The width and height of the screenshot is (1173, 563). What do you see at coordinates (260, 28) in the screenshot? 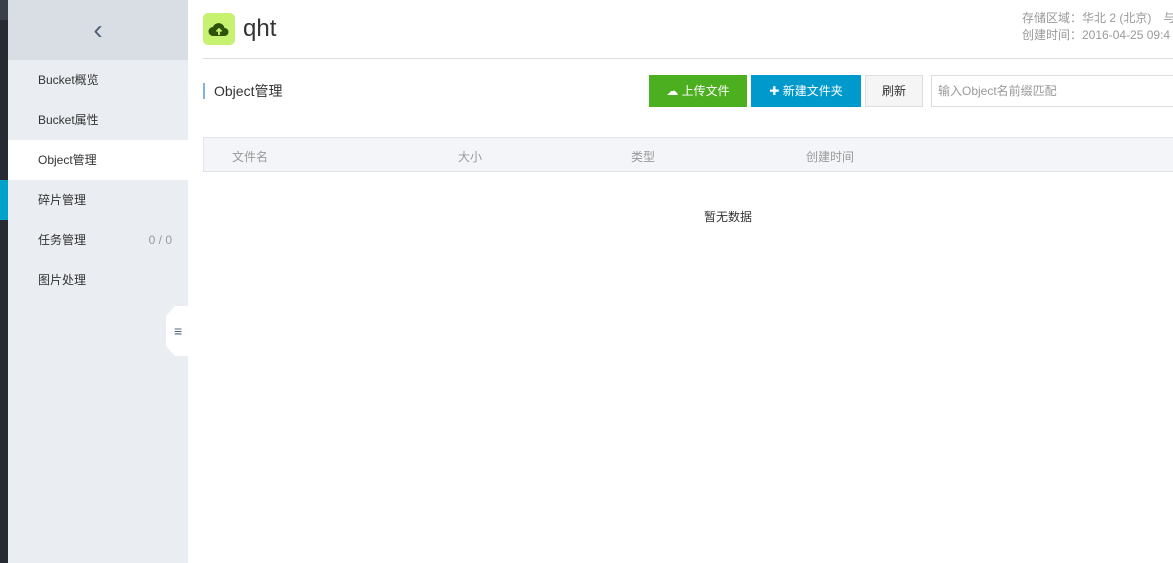
I see `bucket-name: qht` at bounding box center [260, 28].